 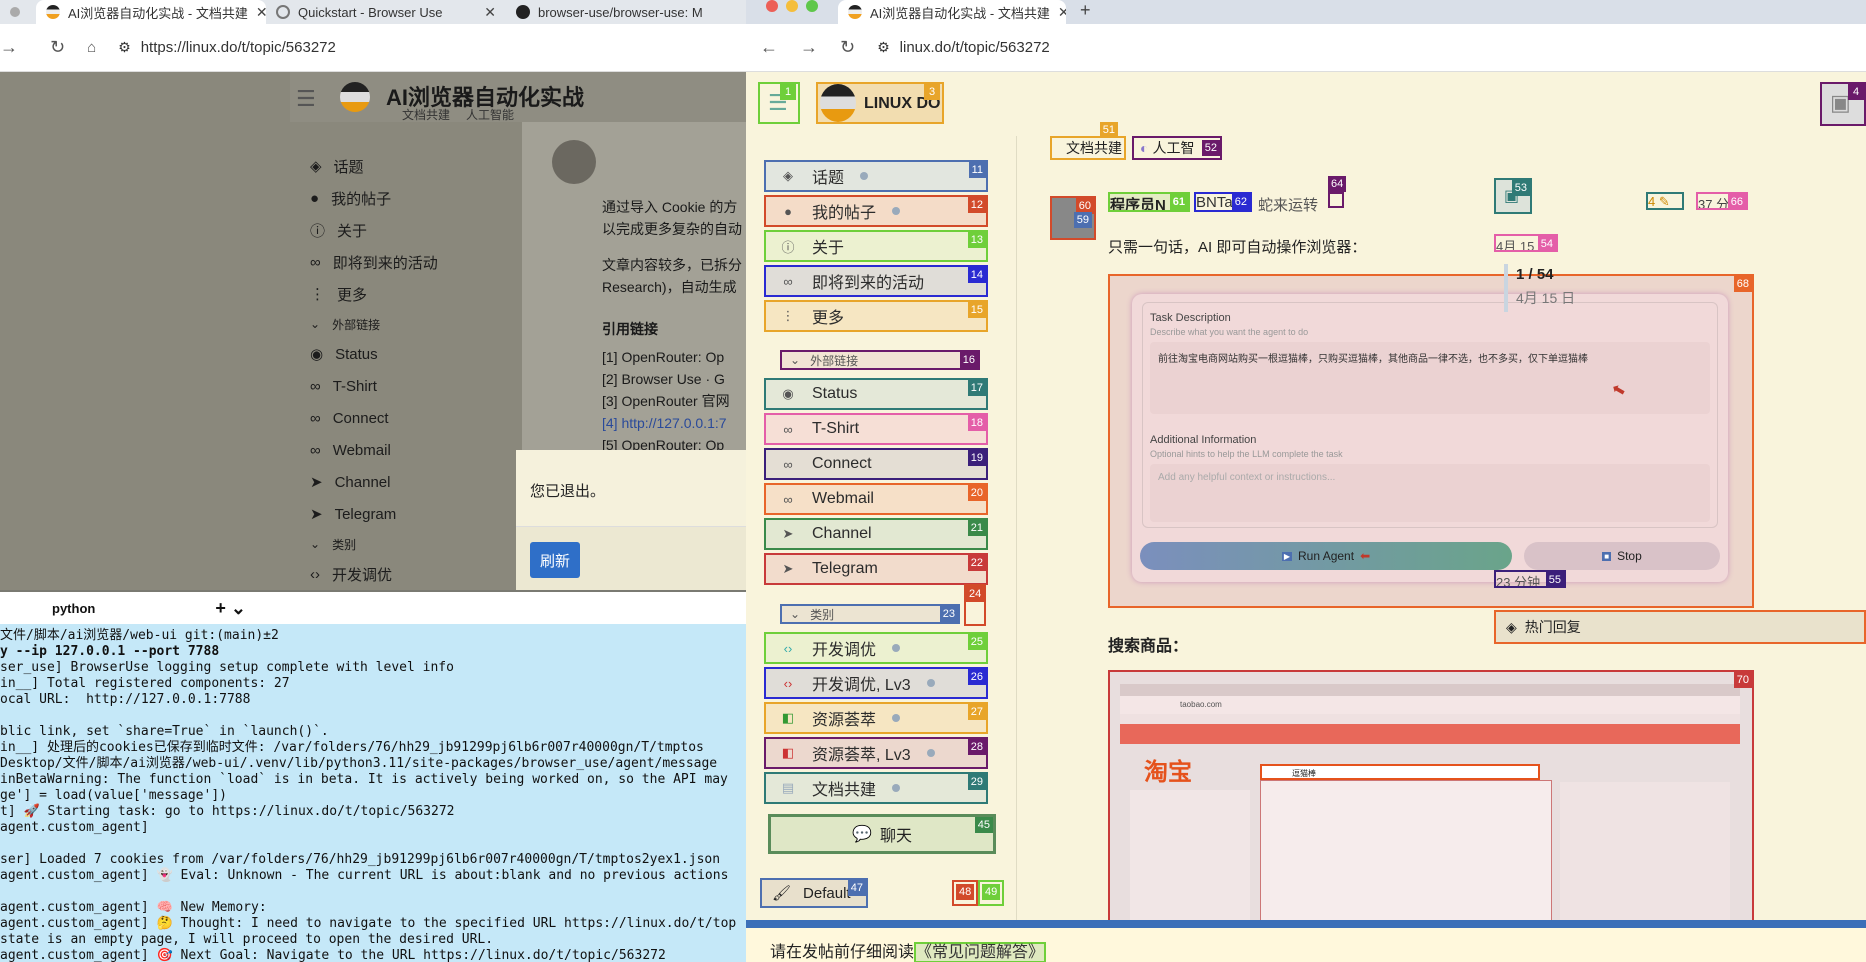 I want to click on section-external-links: ⌄ 外部链接, so click(x=405, y=324).